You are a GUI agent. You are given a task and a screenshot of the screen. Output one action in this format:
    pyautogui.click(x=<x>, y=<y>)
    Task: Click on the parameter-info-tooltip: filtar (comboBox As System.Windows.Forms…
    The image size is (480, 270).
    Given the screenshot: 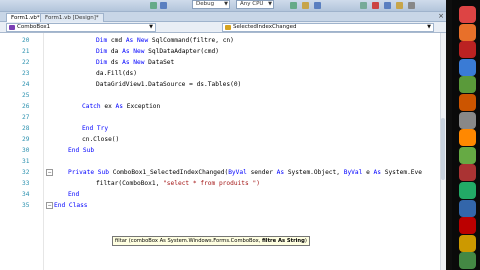 What is the action you would take?
    pyautogui.click(x=211, y=241)
    